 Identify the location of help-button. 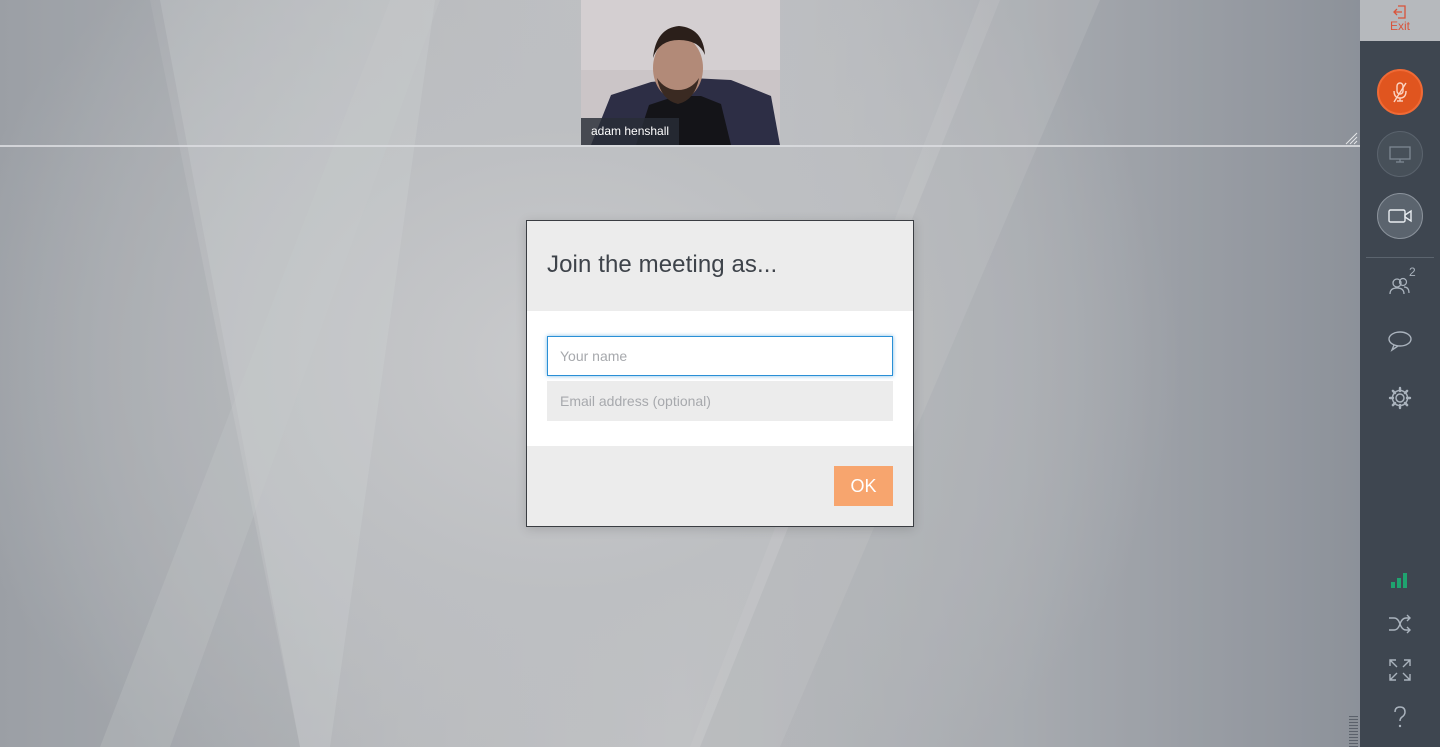
(1400, 717).